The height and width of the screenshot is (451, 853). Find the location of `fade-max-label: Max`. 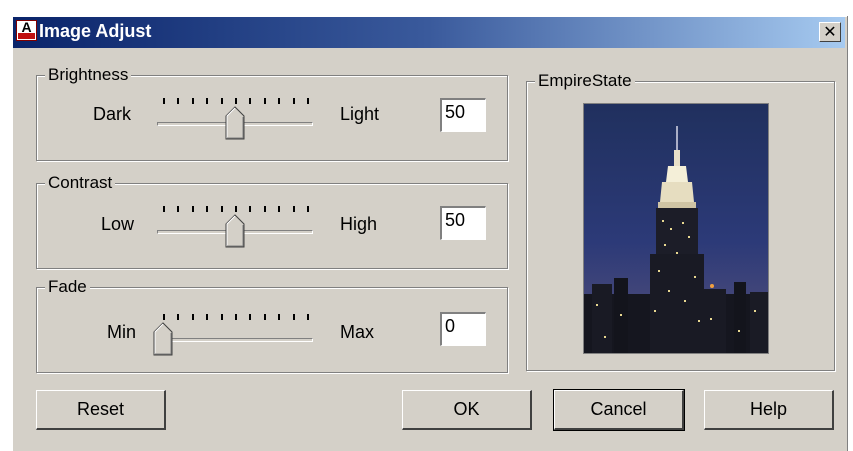

fade-max-label: Max is located at coordinates (357, 332).